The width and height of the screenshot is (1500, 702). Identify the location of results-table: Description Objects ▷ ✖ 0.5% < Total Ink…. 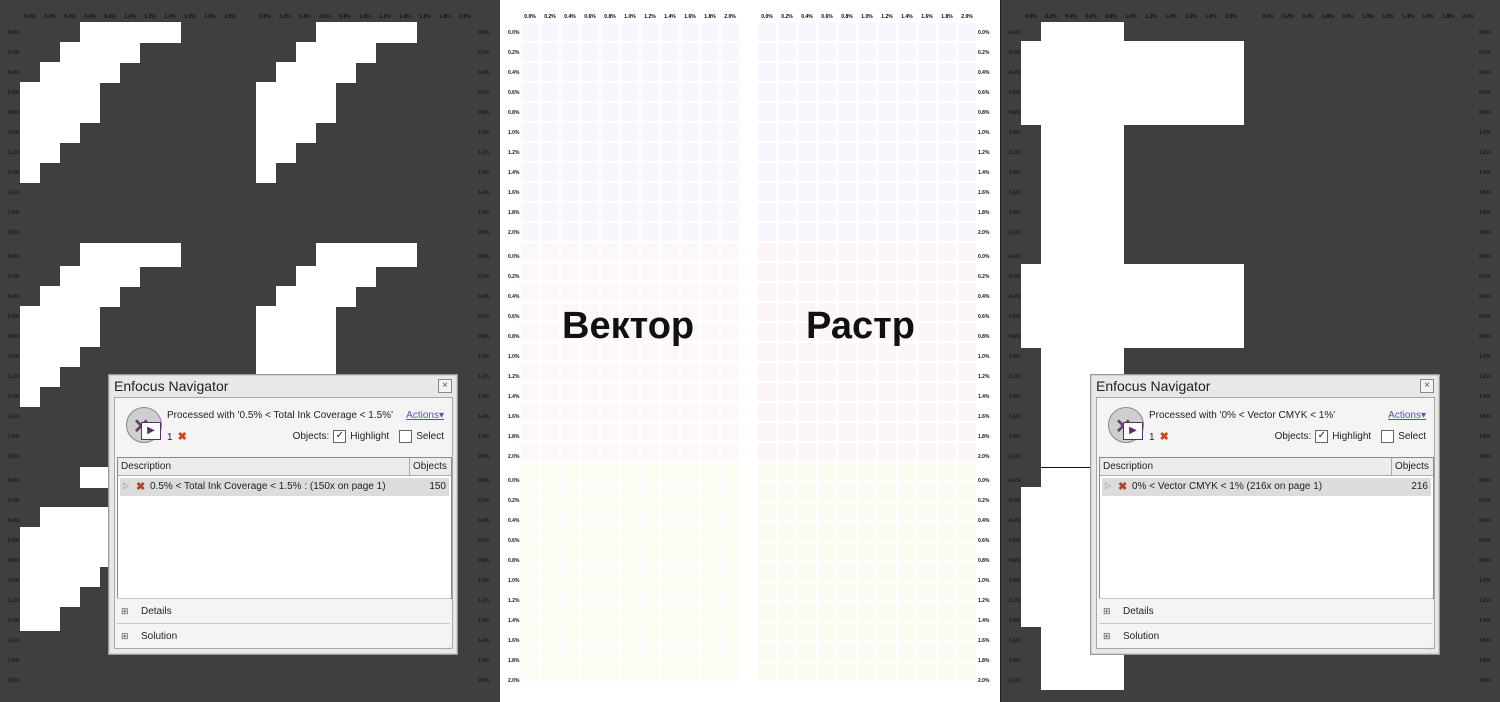
(284, 528).